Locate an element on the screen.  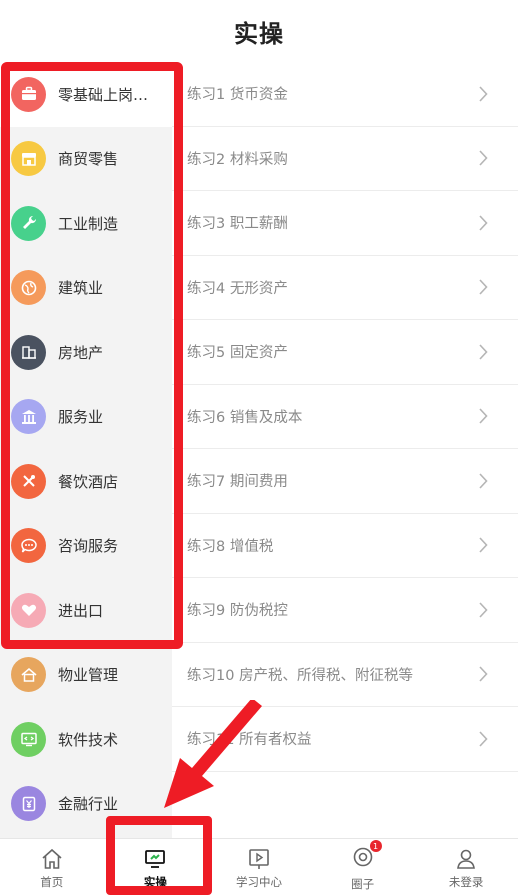
list-item: 练习7 期间费用 is located at coordinates (345, 481).